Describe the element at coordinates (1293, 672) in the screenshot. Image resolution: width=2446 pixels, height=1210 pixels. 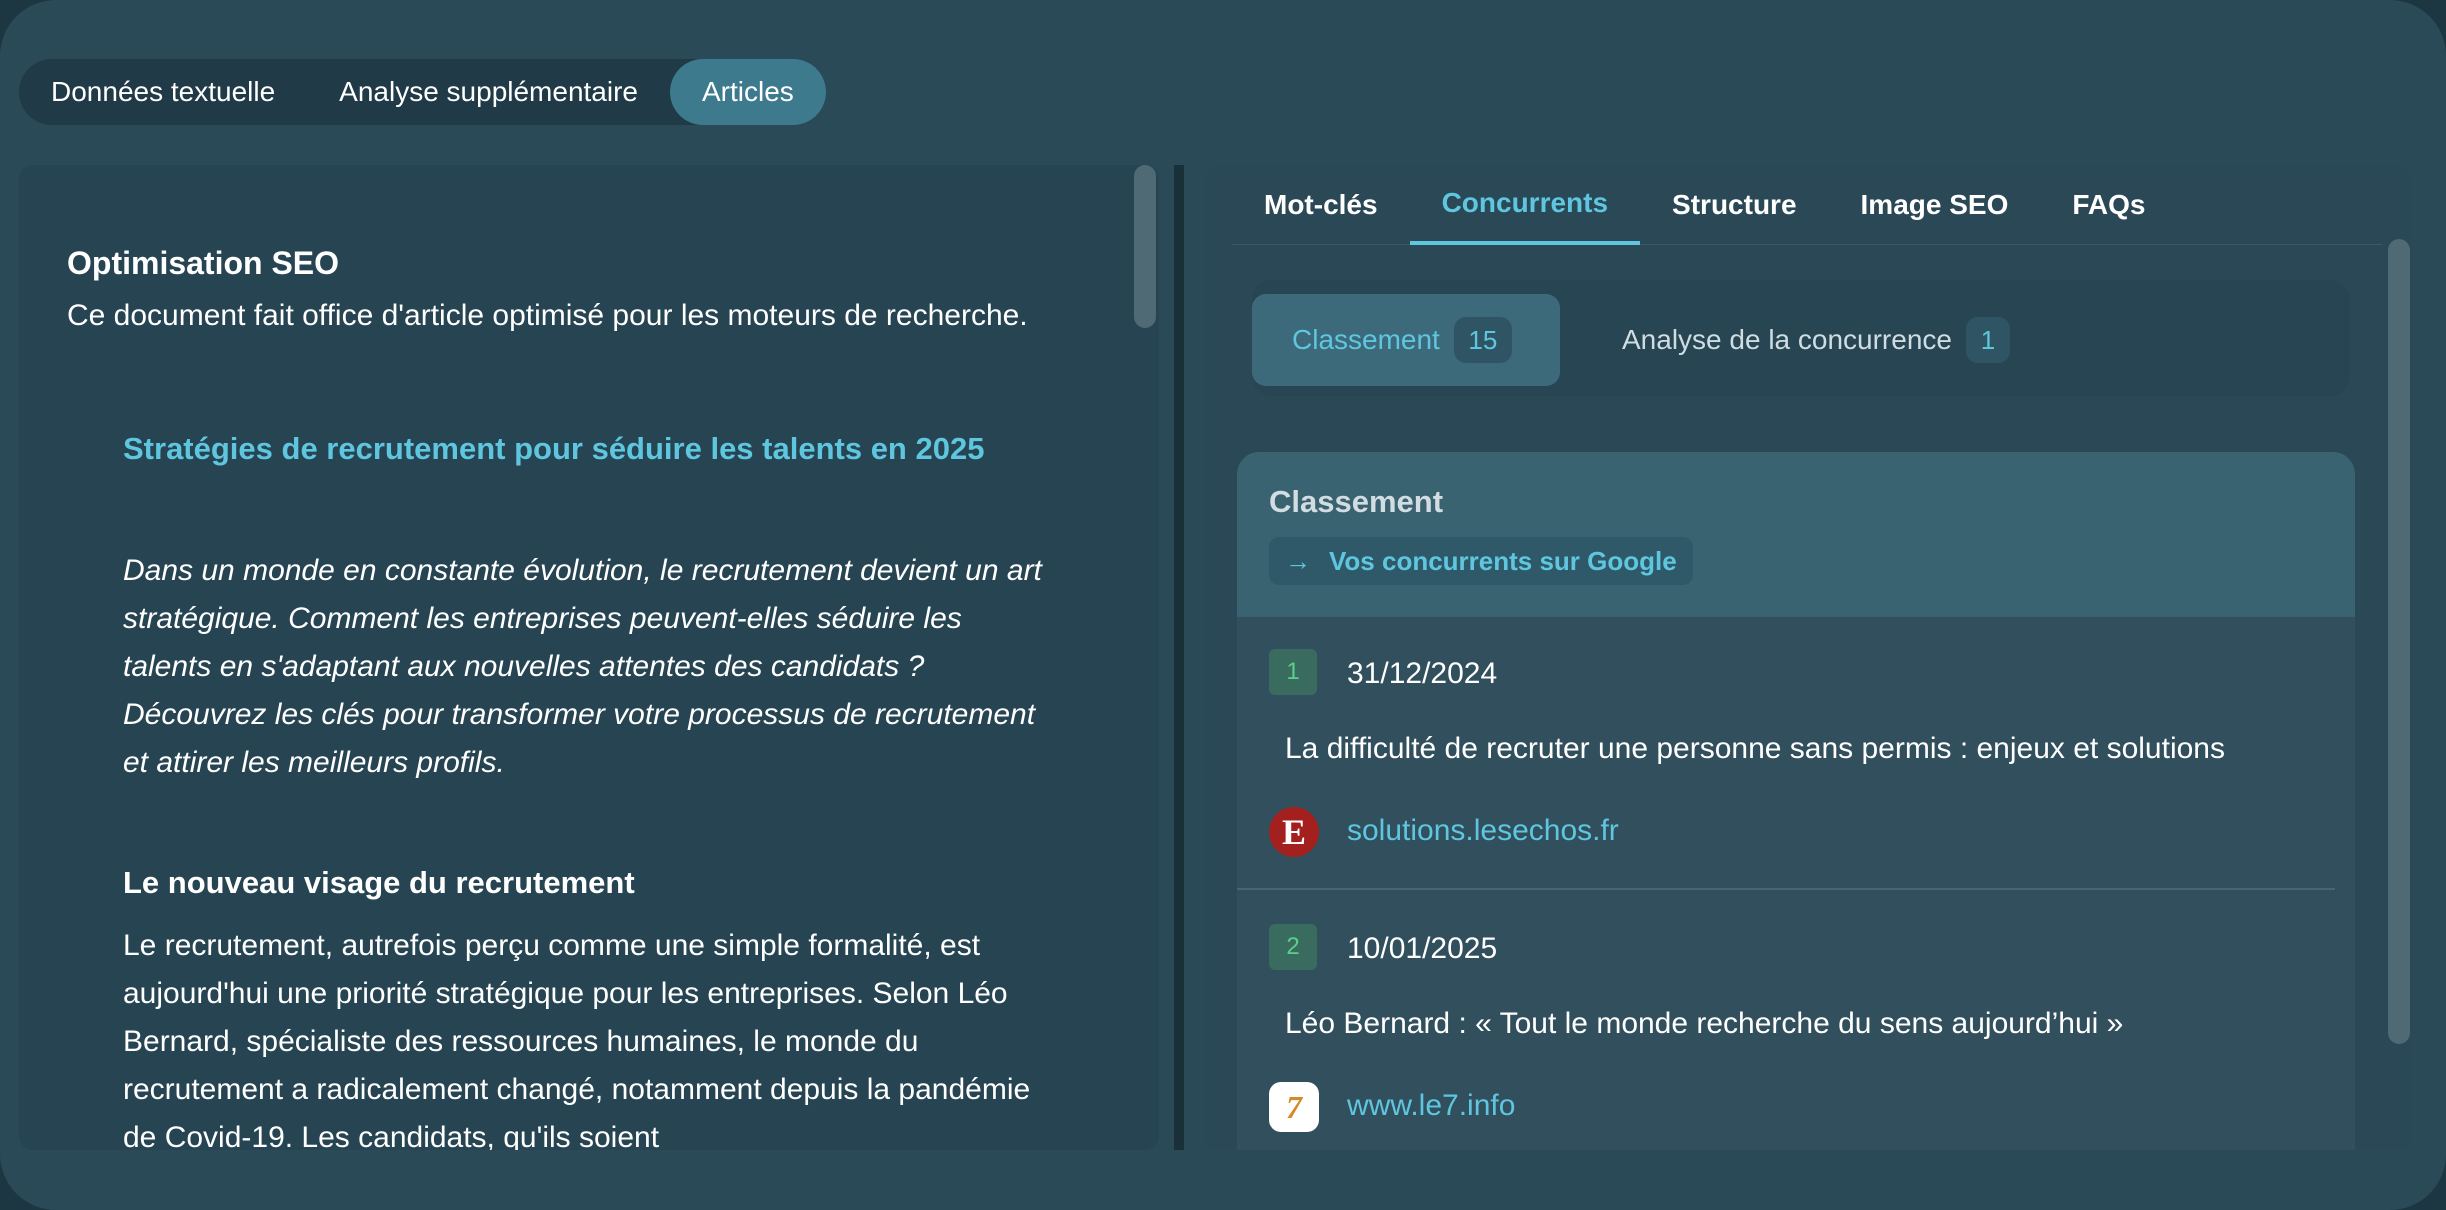
I see `rank-number: 1` at that location.